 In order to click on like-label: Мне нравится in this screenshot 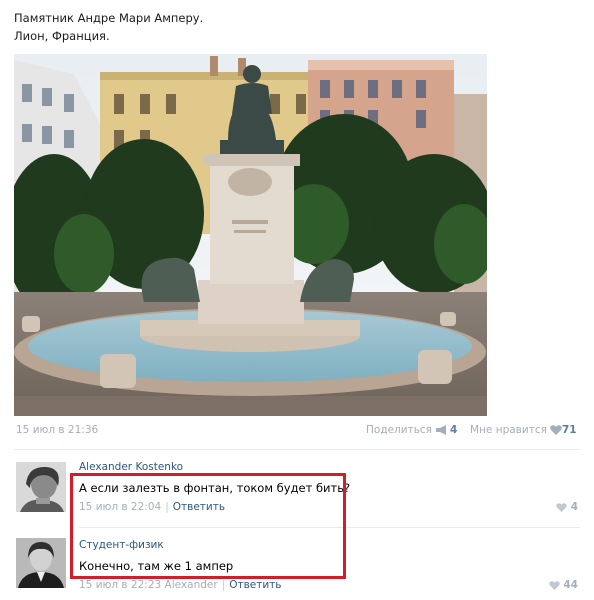, I will do `click(508, 430)`.